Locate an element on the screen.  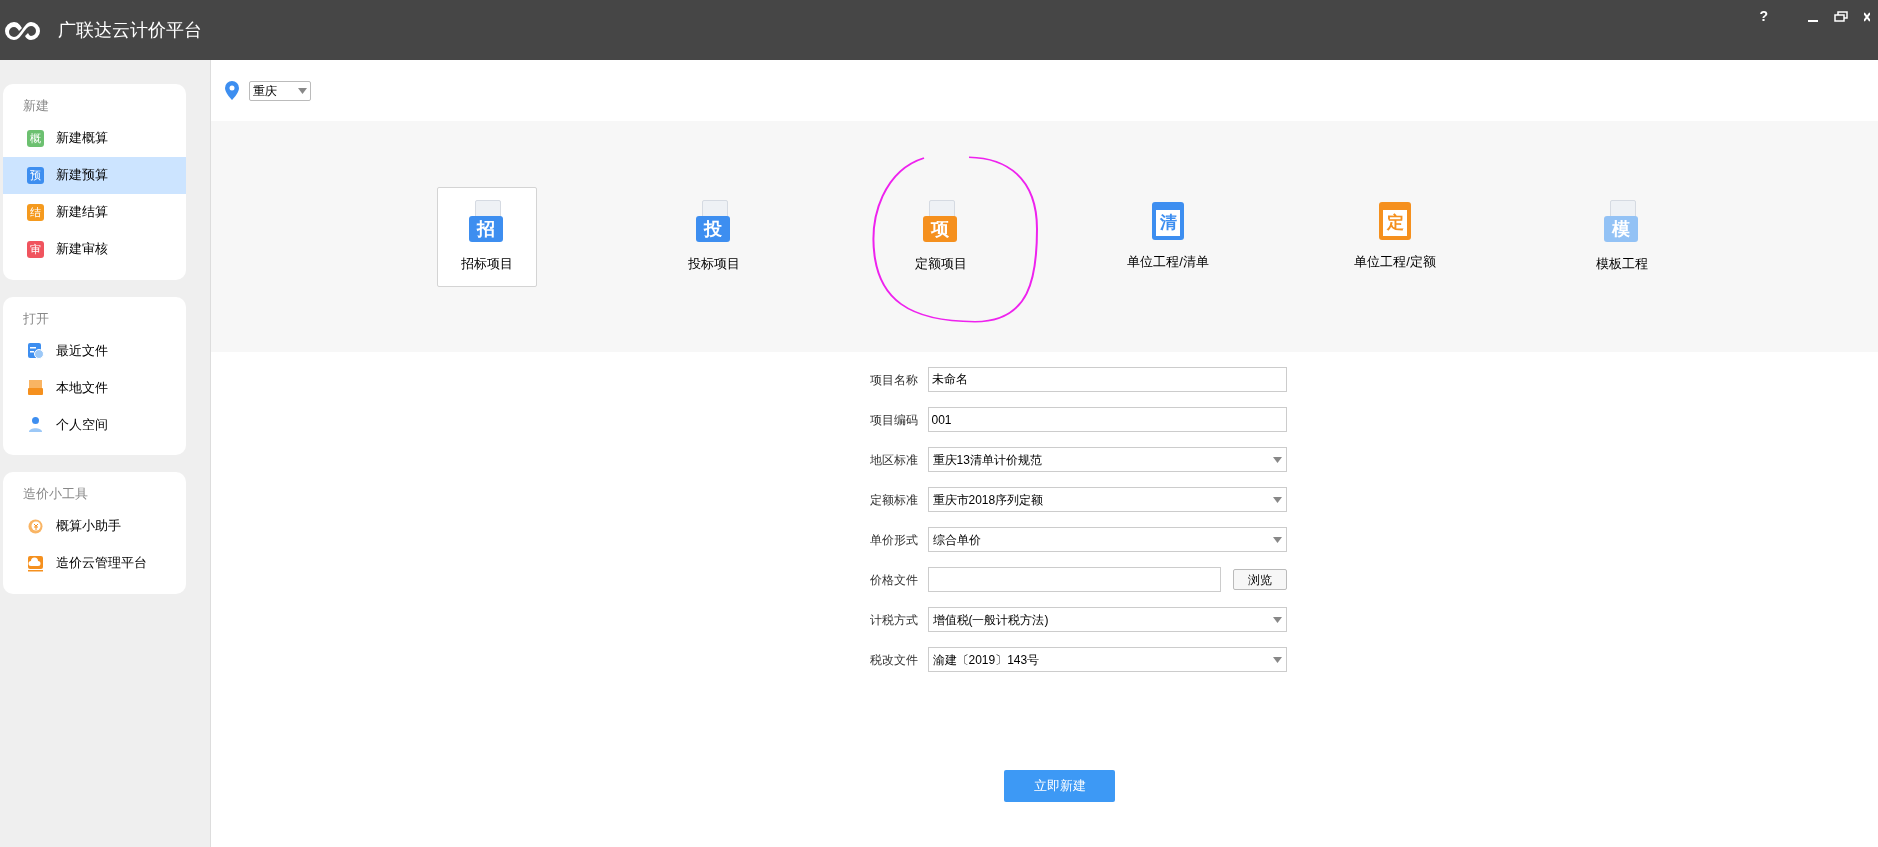
sidebar-item: 概 新建概算 is located at coordinates (94, 138).